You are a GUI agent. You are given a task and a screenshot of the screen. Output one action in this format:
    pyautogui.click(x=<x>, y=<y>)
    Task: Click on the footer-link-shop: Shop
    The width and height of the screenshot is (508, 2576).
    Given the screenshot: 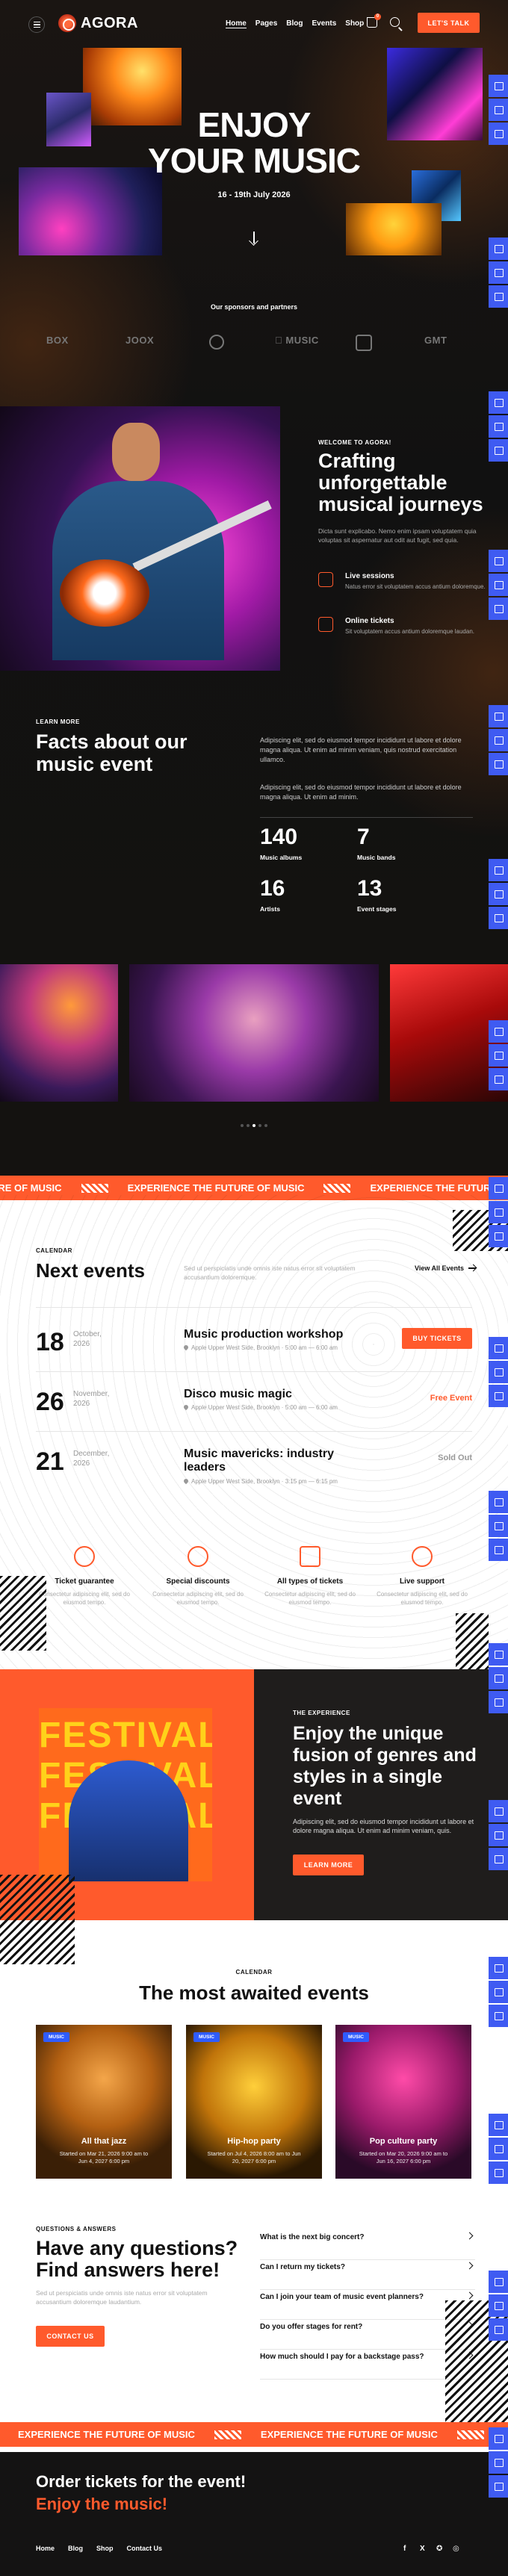 What is the action you would take?
    pyautogui.click(x=105, y=2548)
    